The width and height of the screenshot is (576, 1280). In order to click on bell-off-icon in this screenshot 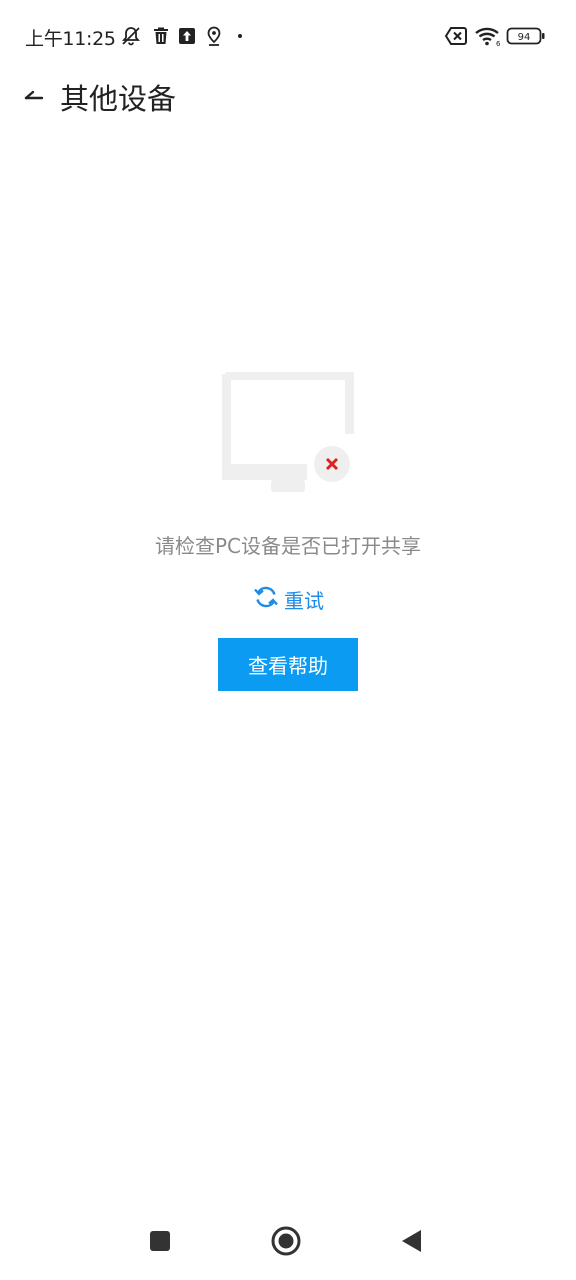, I will do `click(131, 36)`.